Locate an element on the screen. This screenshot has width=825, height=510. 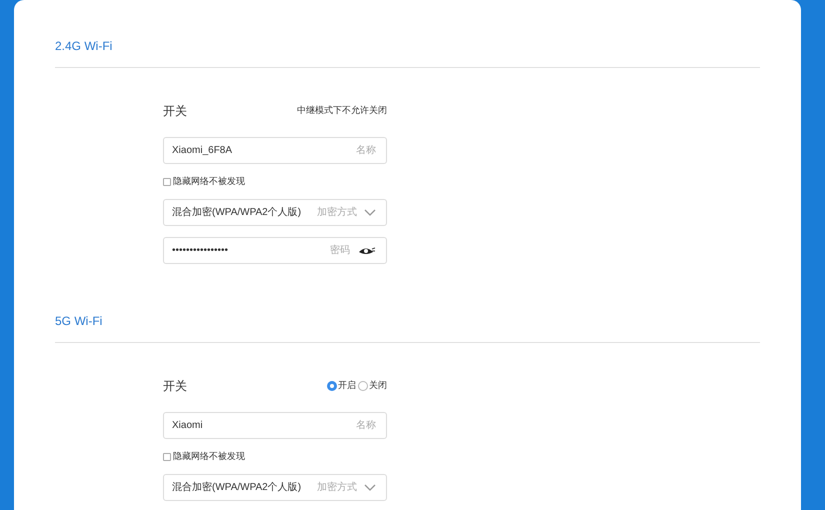
input-field: Xiaomi 名称 is located at coordinates (275, 425).